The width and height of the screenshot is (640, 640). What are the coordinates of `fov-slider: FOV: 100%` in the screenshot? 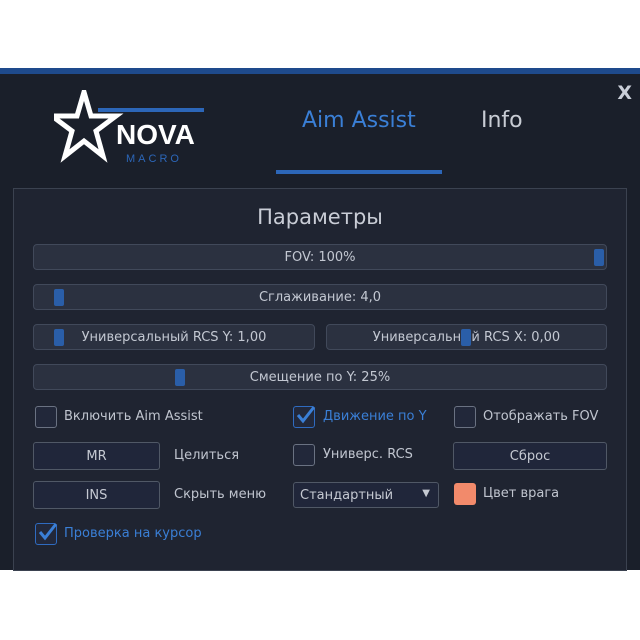 It's located at (320, 257).